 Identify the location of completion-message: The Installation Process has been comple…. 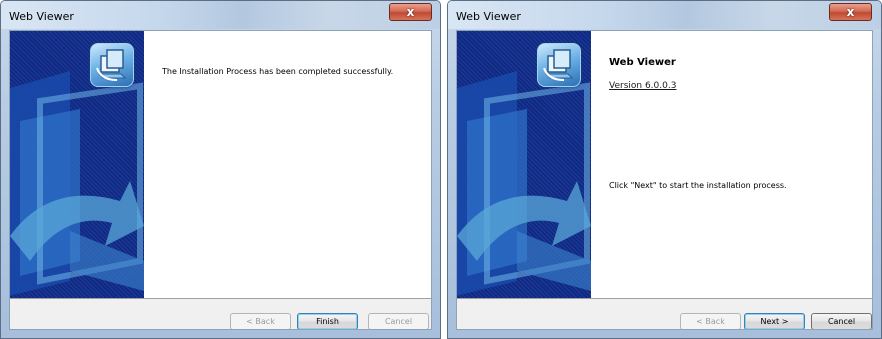
(278, 71).